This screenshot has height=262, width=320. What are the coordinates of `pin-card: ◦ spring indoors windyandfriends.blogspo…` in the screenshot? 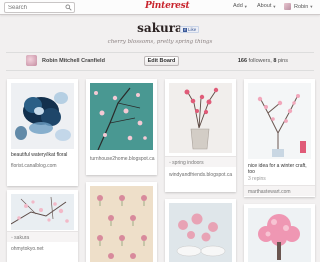 It's located at (200, 135).